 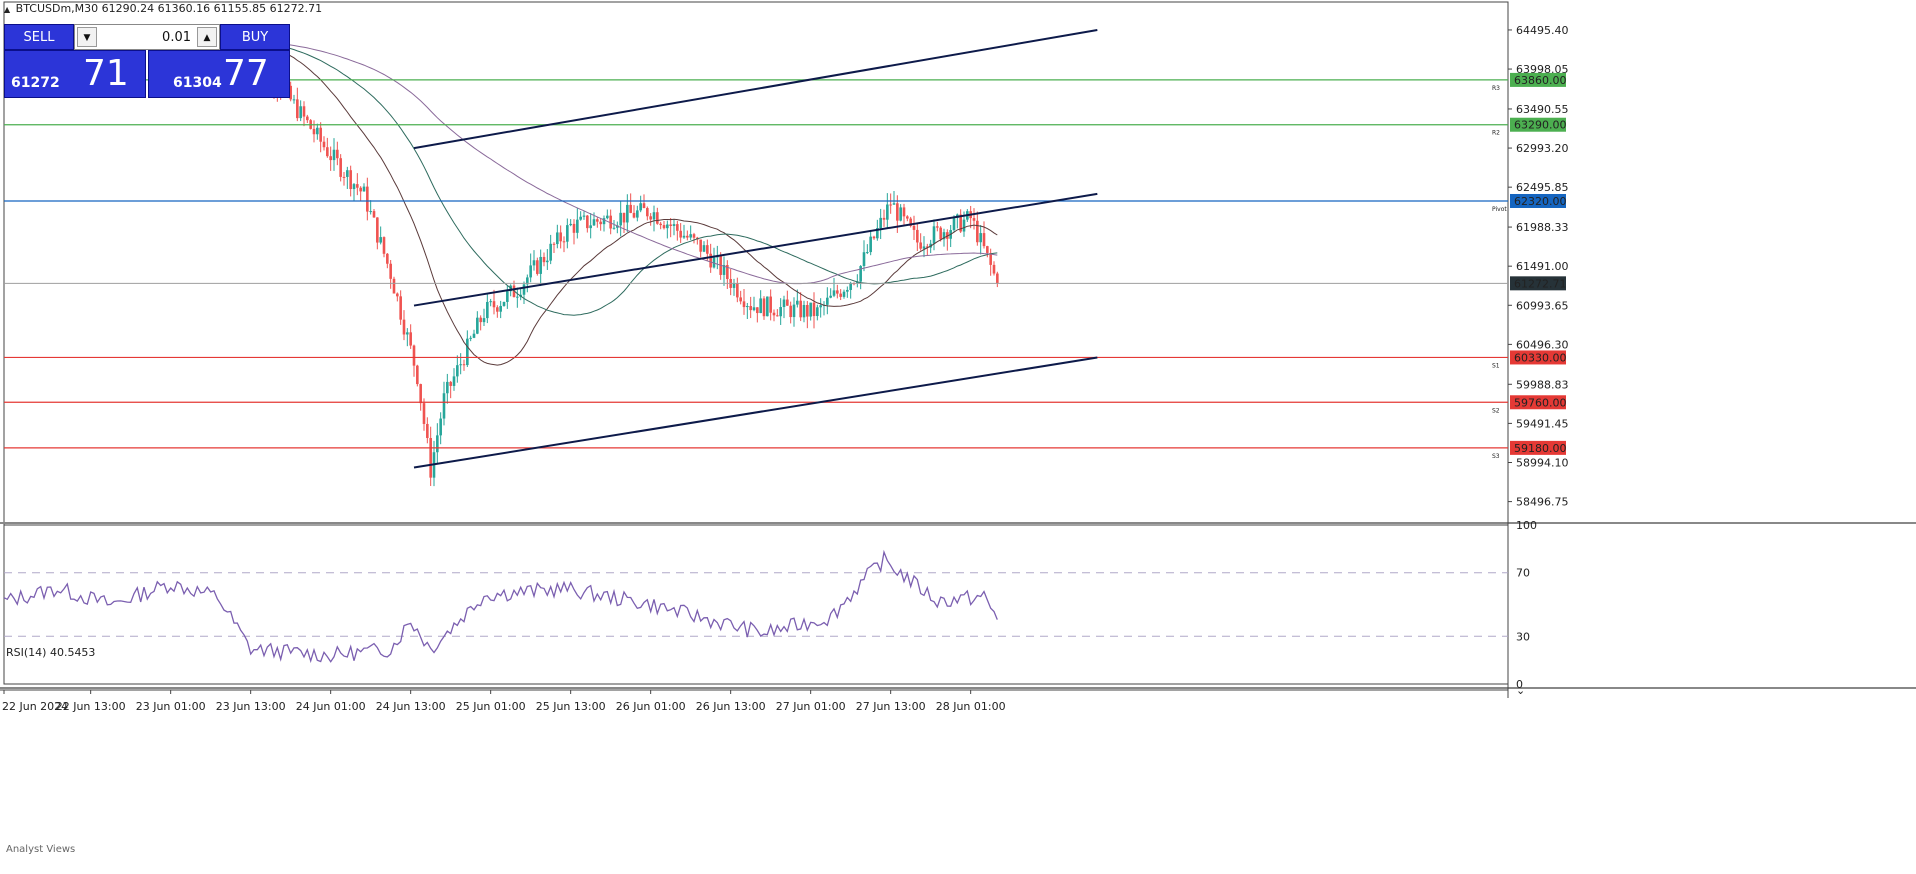 What do you see at coordinates (411, 706) in the screenshot?
I see `time-axis-label: 24 Jun 13:00` at bounding box center [411, 706].